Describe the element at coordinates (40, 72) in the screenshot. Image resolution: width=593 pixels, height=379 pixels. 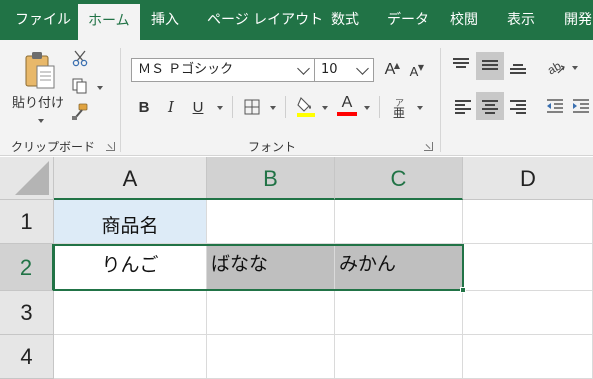
I see `paste-icon` at that location.